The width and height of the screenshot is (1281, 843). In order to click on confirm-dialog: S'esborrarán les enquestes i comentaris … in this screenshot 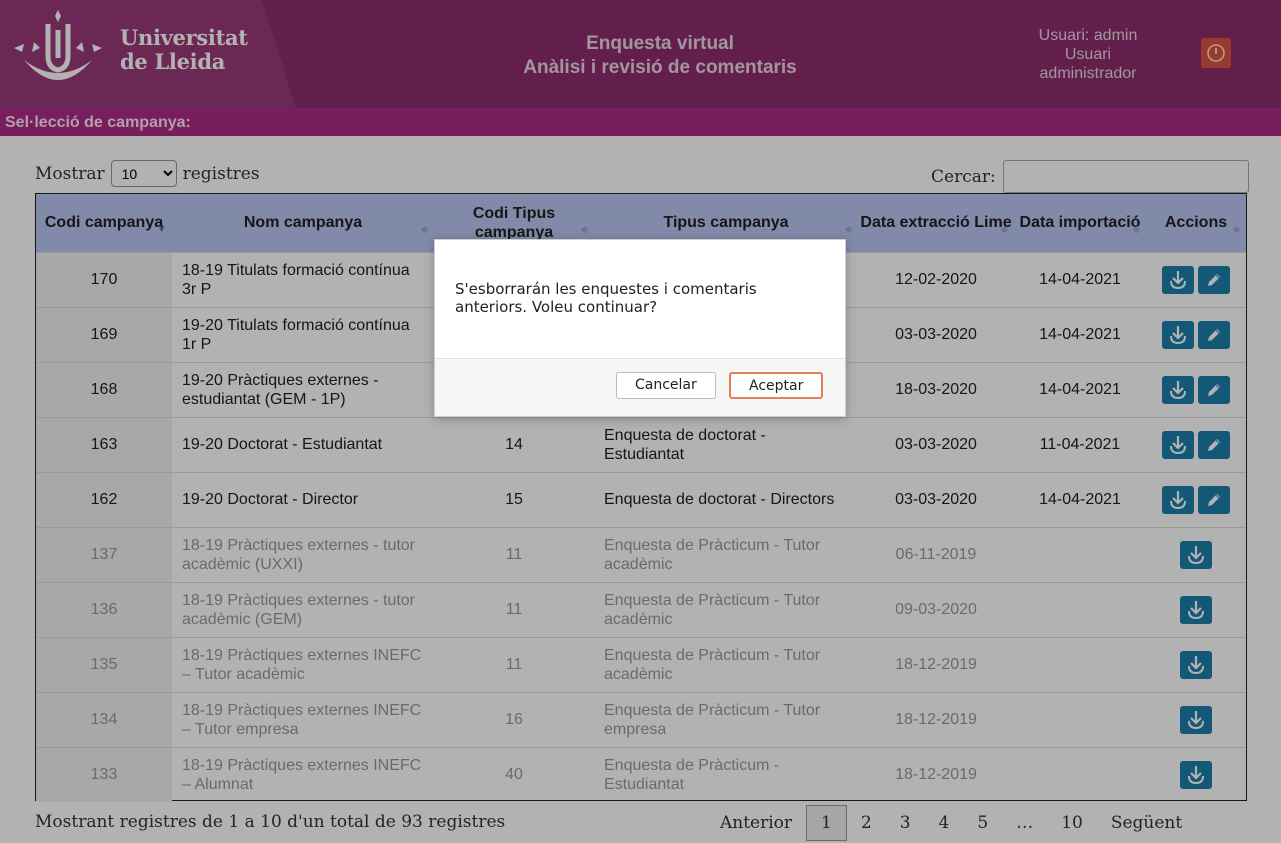, I will do `click(640, 328)`.